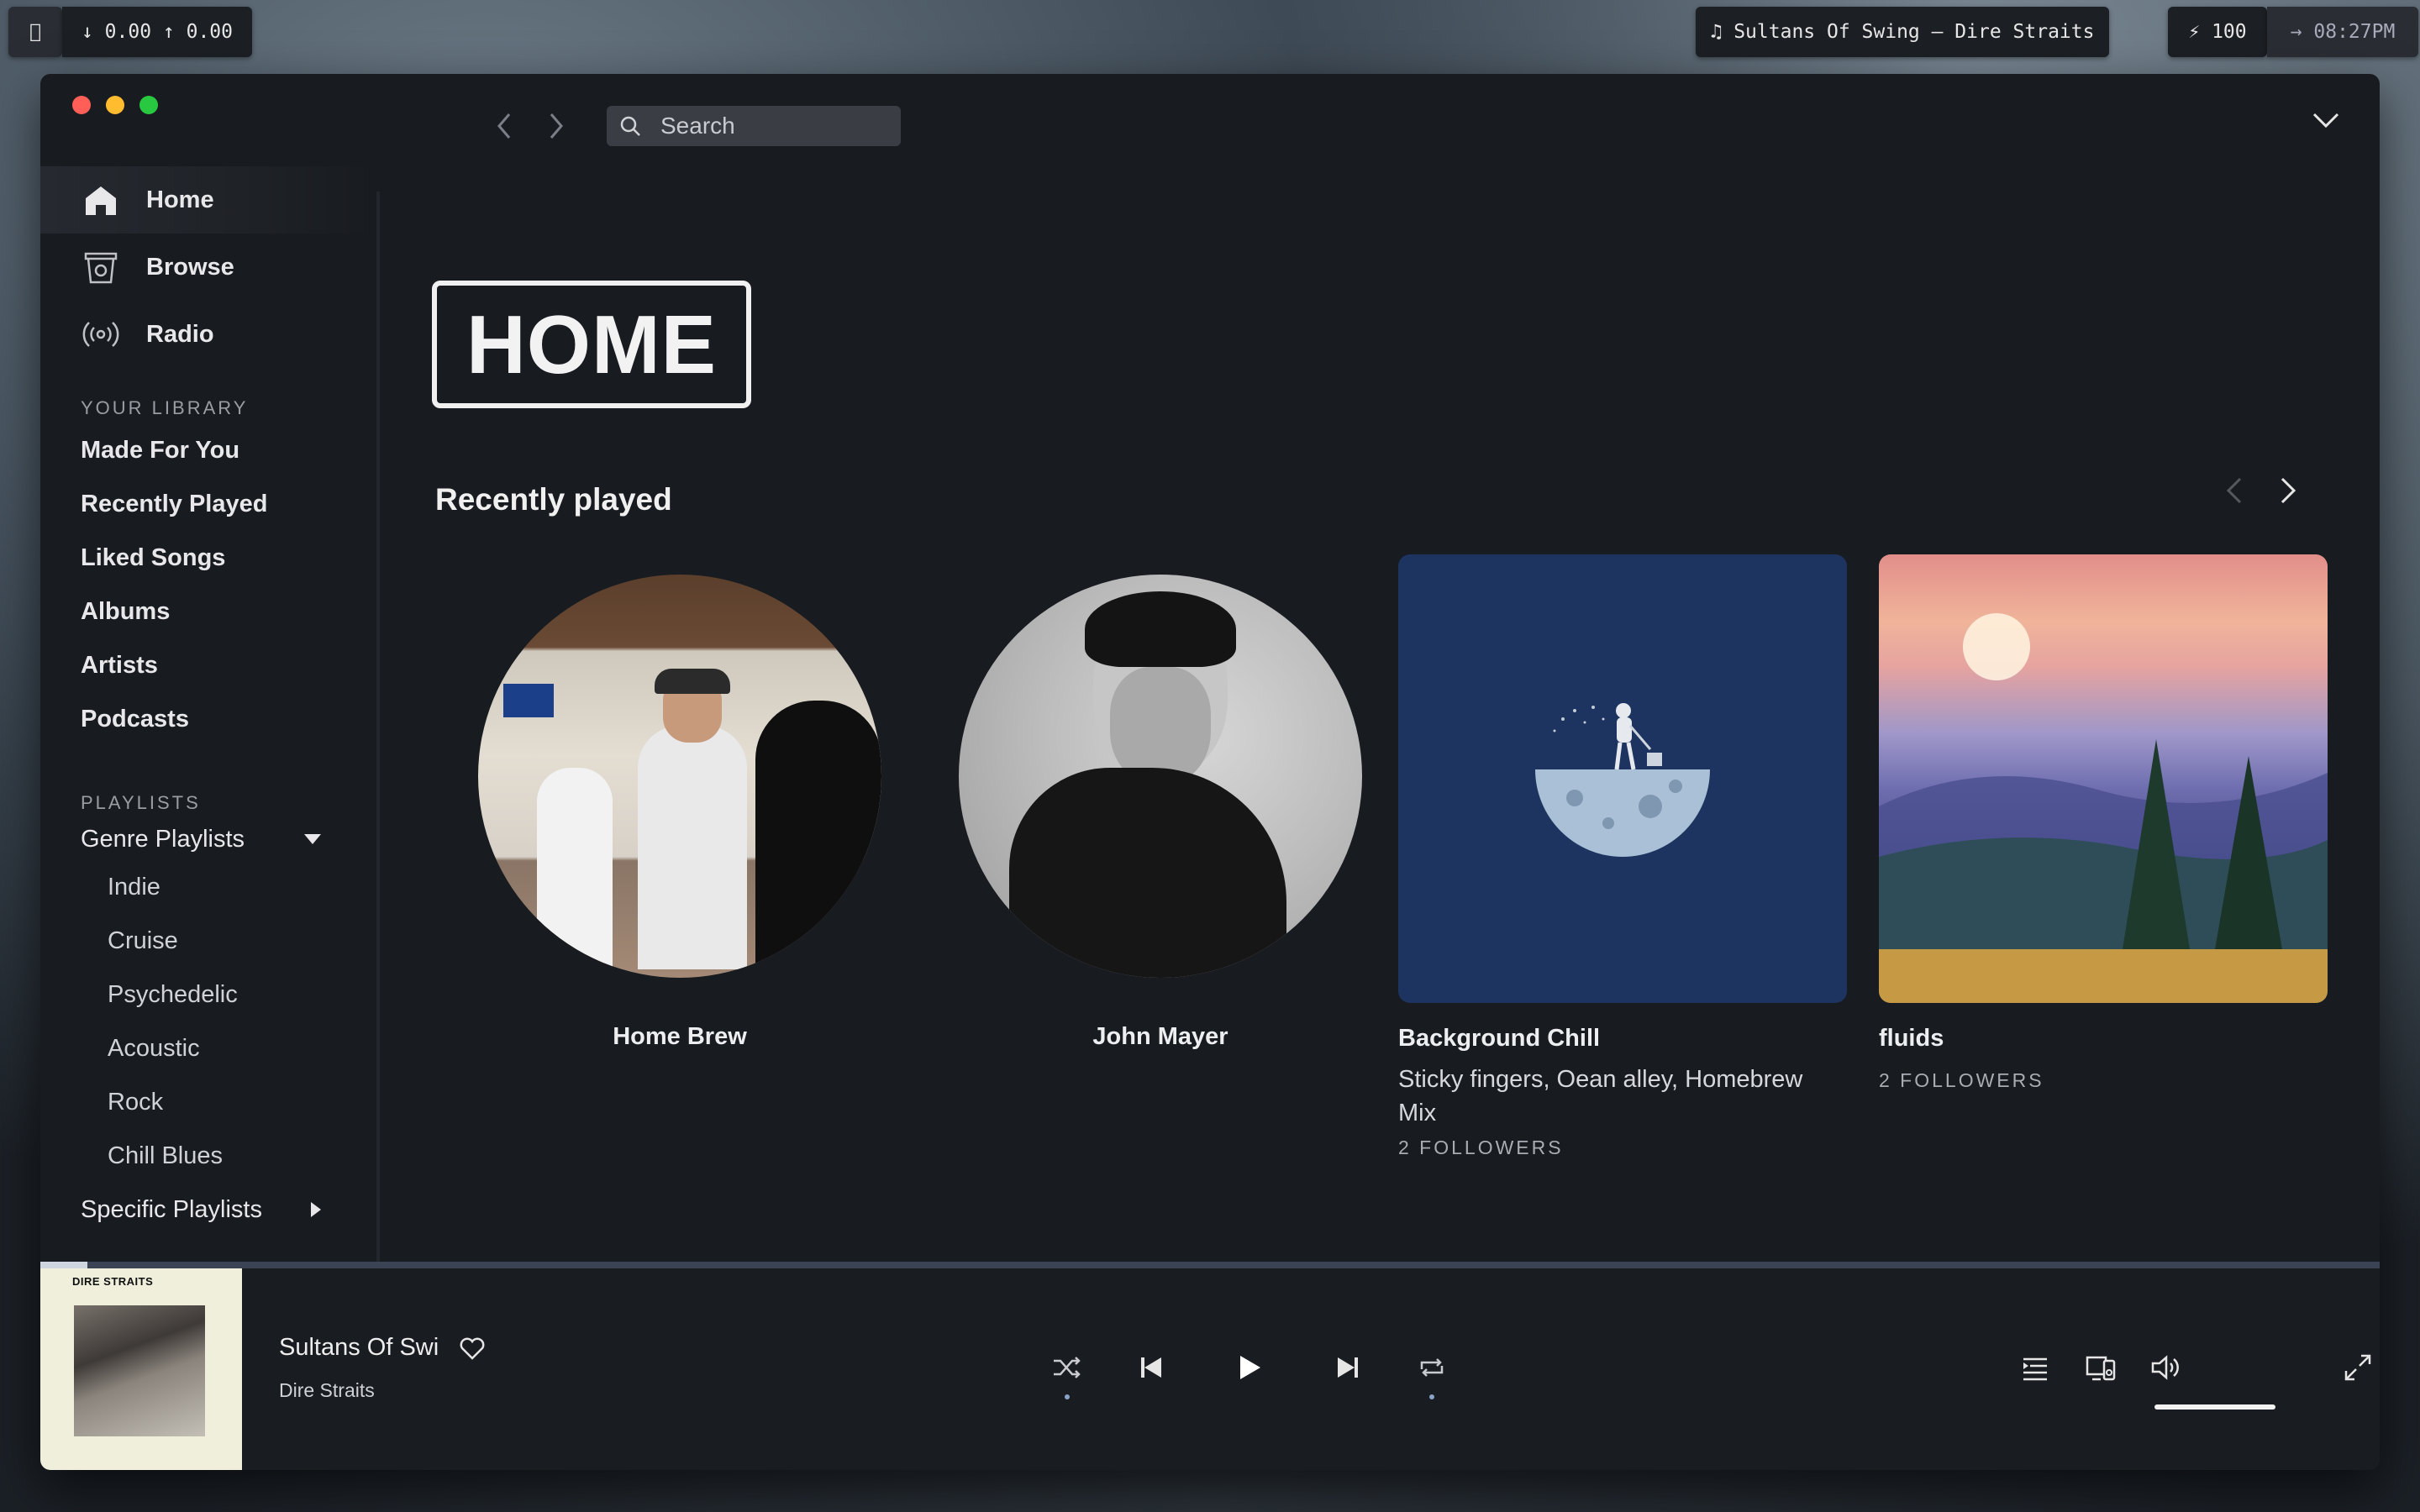 The width and height of the screenshot is (2420, 1512). Describe the element at coordinates (1210, 1369) in the screenshot. I see `player-bar: DIRE STRAITS Sultans Of Swi Dire Straits` at that location.